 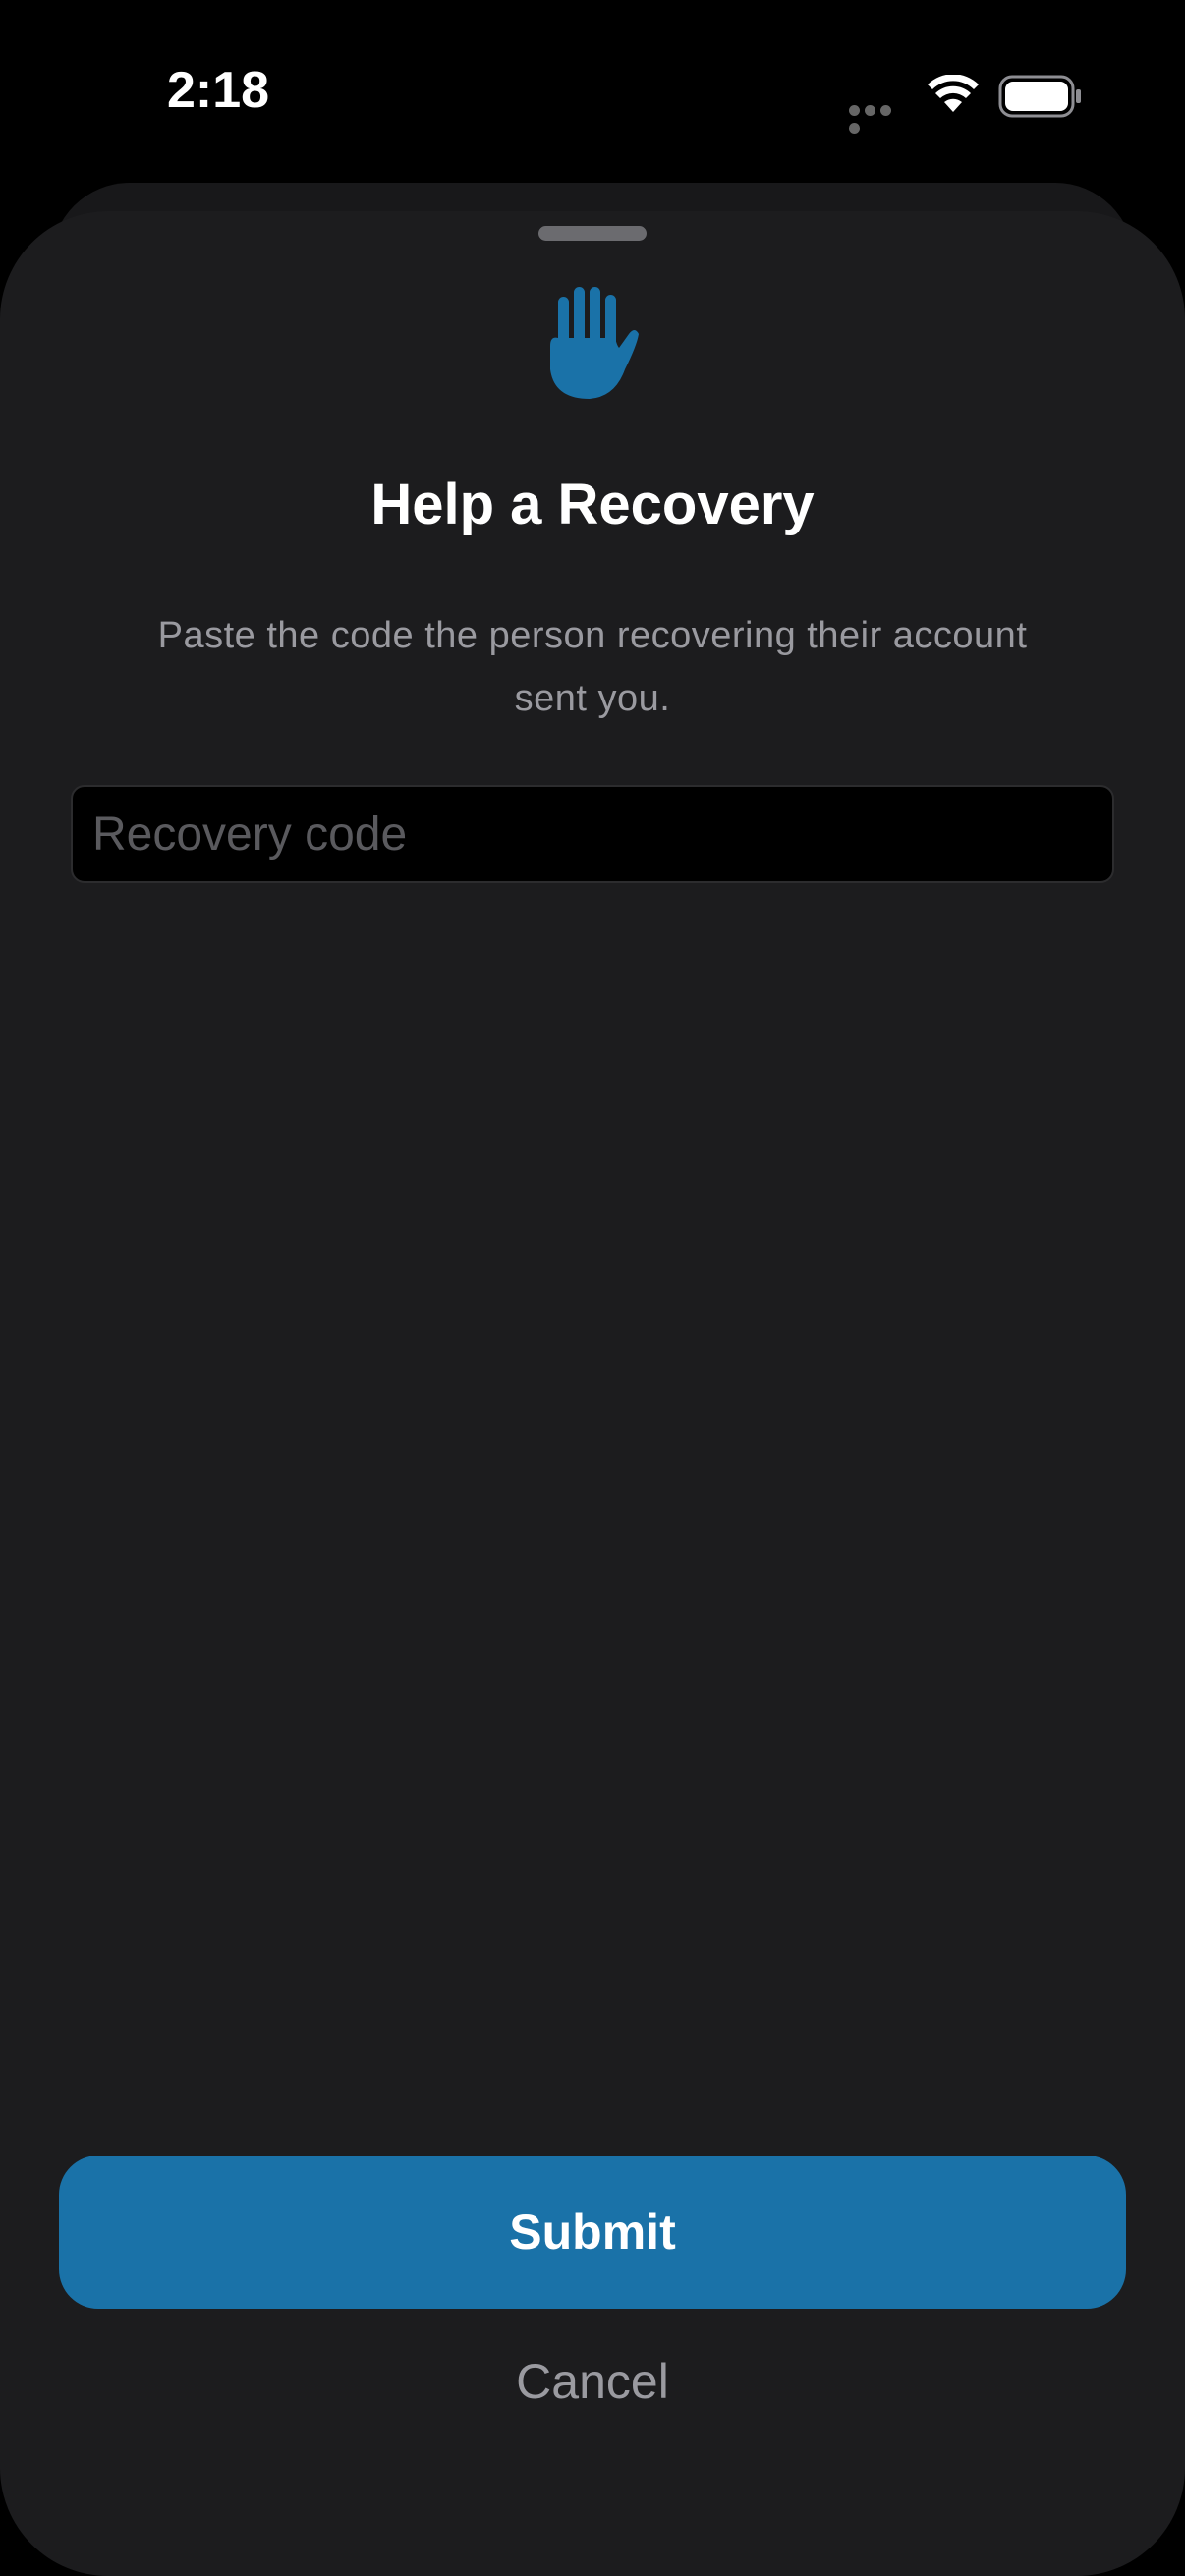 I want to click on raised-hand-icon, so click(x=594, y=343).